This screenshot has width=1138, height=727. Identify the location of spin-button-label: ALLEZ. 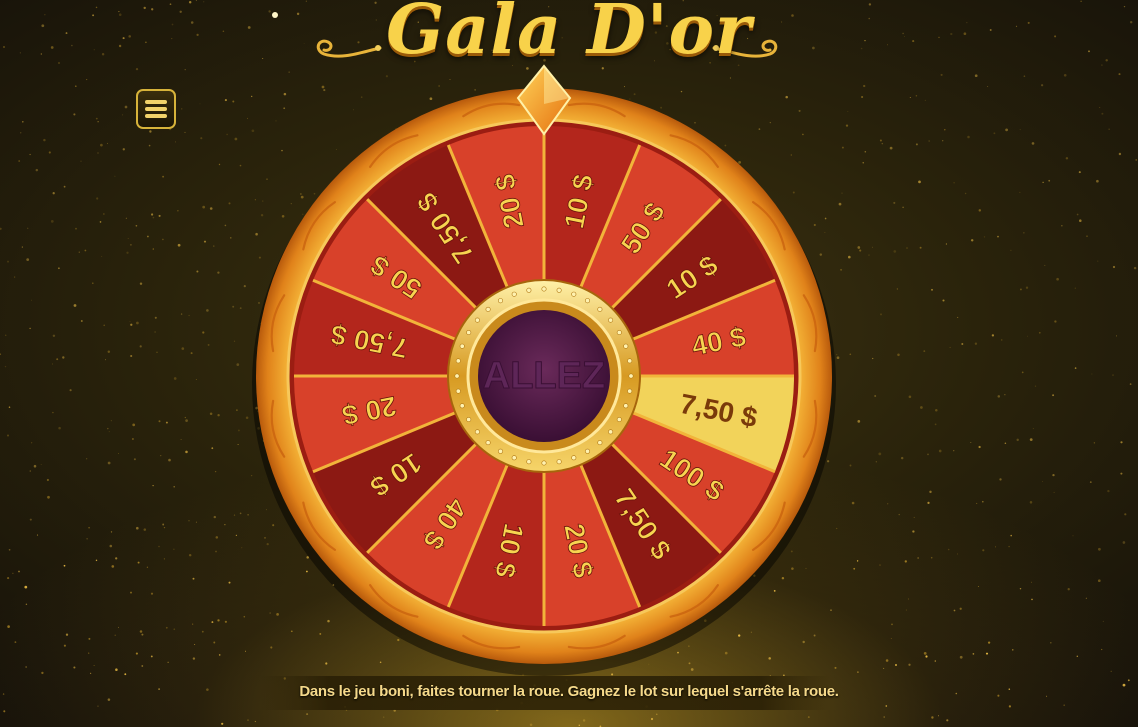
(543, 376).